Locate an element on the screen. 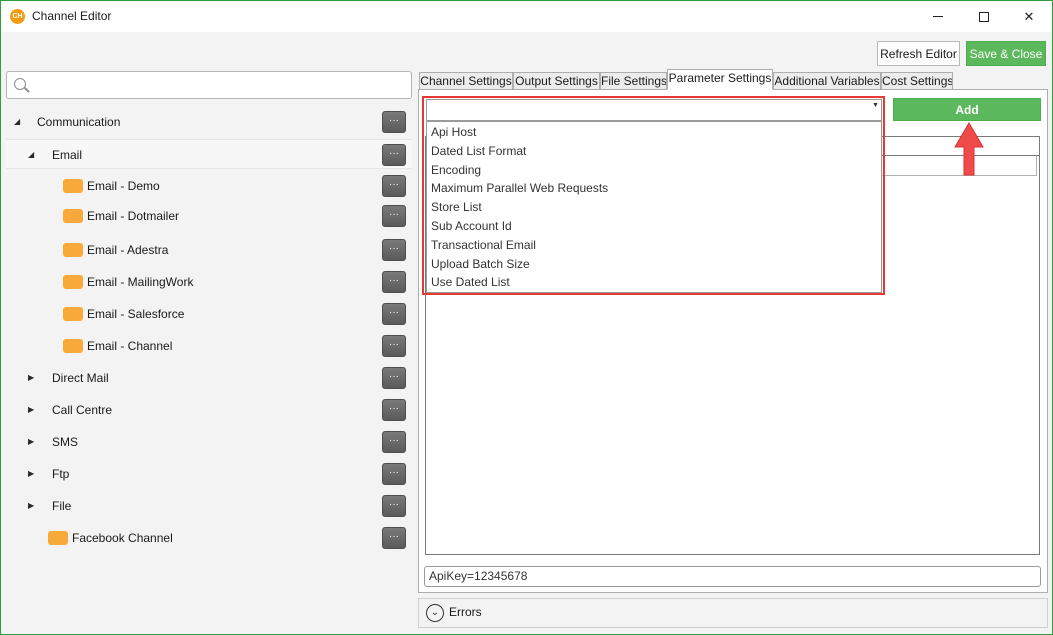  app-logo-icon: CH is located at coordinates (17, 16).